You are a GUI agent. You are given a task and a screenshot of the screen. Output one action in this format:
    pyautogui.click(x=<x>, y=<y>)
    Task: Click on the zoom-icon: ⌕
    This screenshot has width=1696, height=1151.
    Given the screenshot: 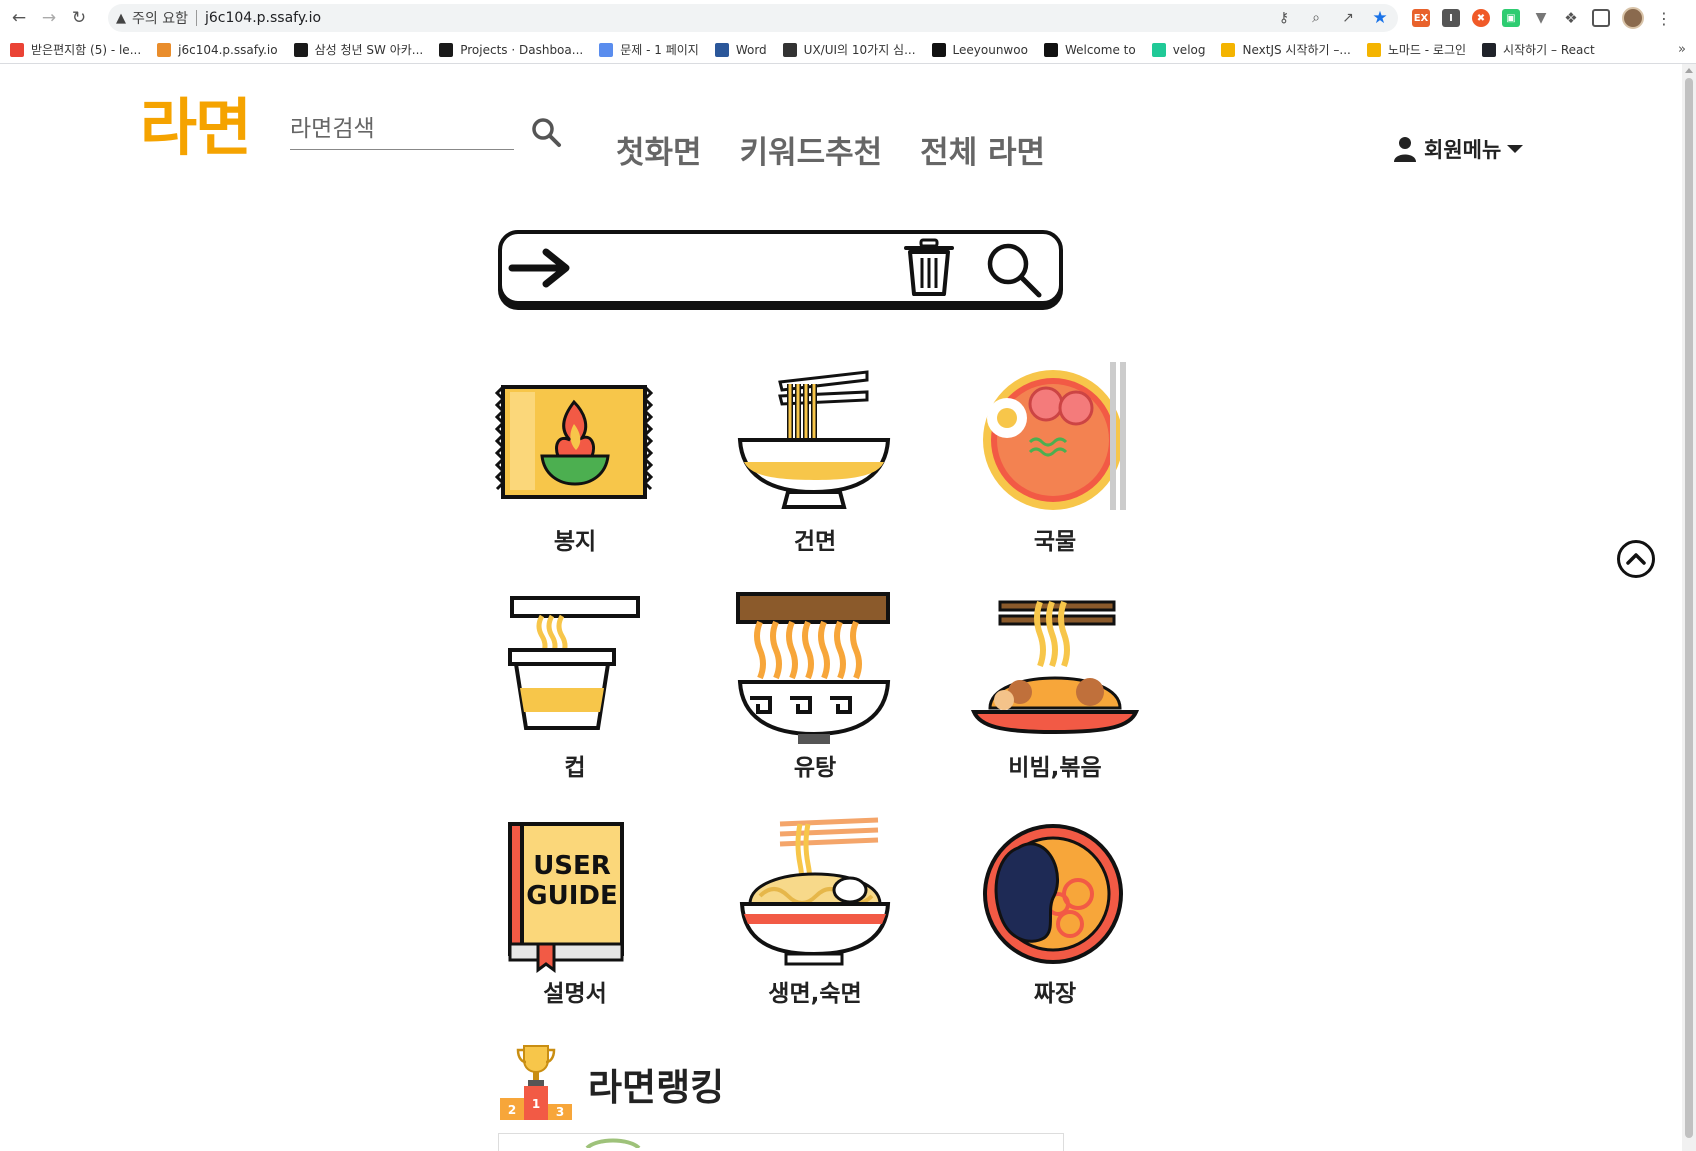 What is the action you would take?
    pyautogui.click(x=1316, y=18)
    